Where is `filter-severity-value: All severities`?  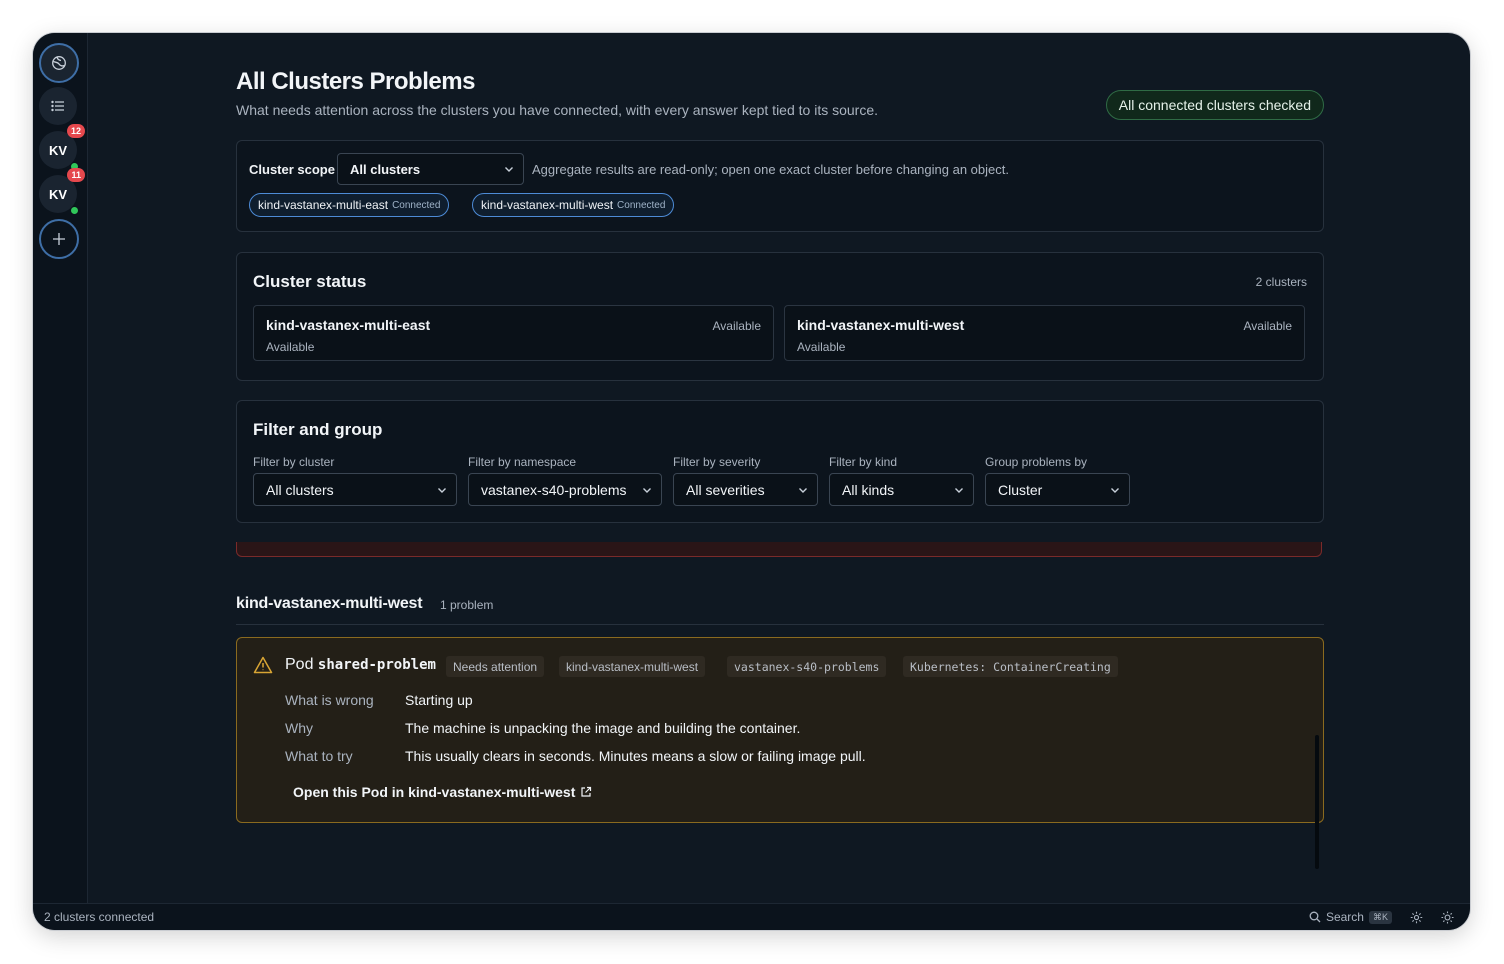 filter-severity-value: All severities is located at coordinates (725, 489).